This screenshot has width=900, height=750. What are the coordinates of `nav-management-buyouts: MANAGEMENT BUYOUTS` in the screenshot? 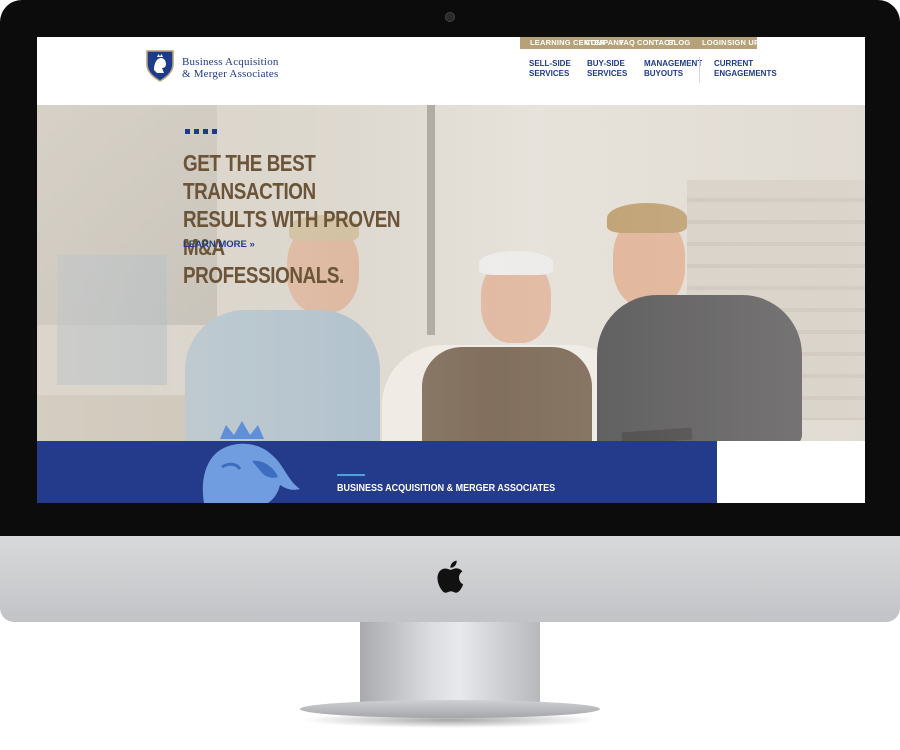 It's located at (673, 69).